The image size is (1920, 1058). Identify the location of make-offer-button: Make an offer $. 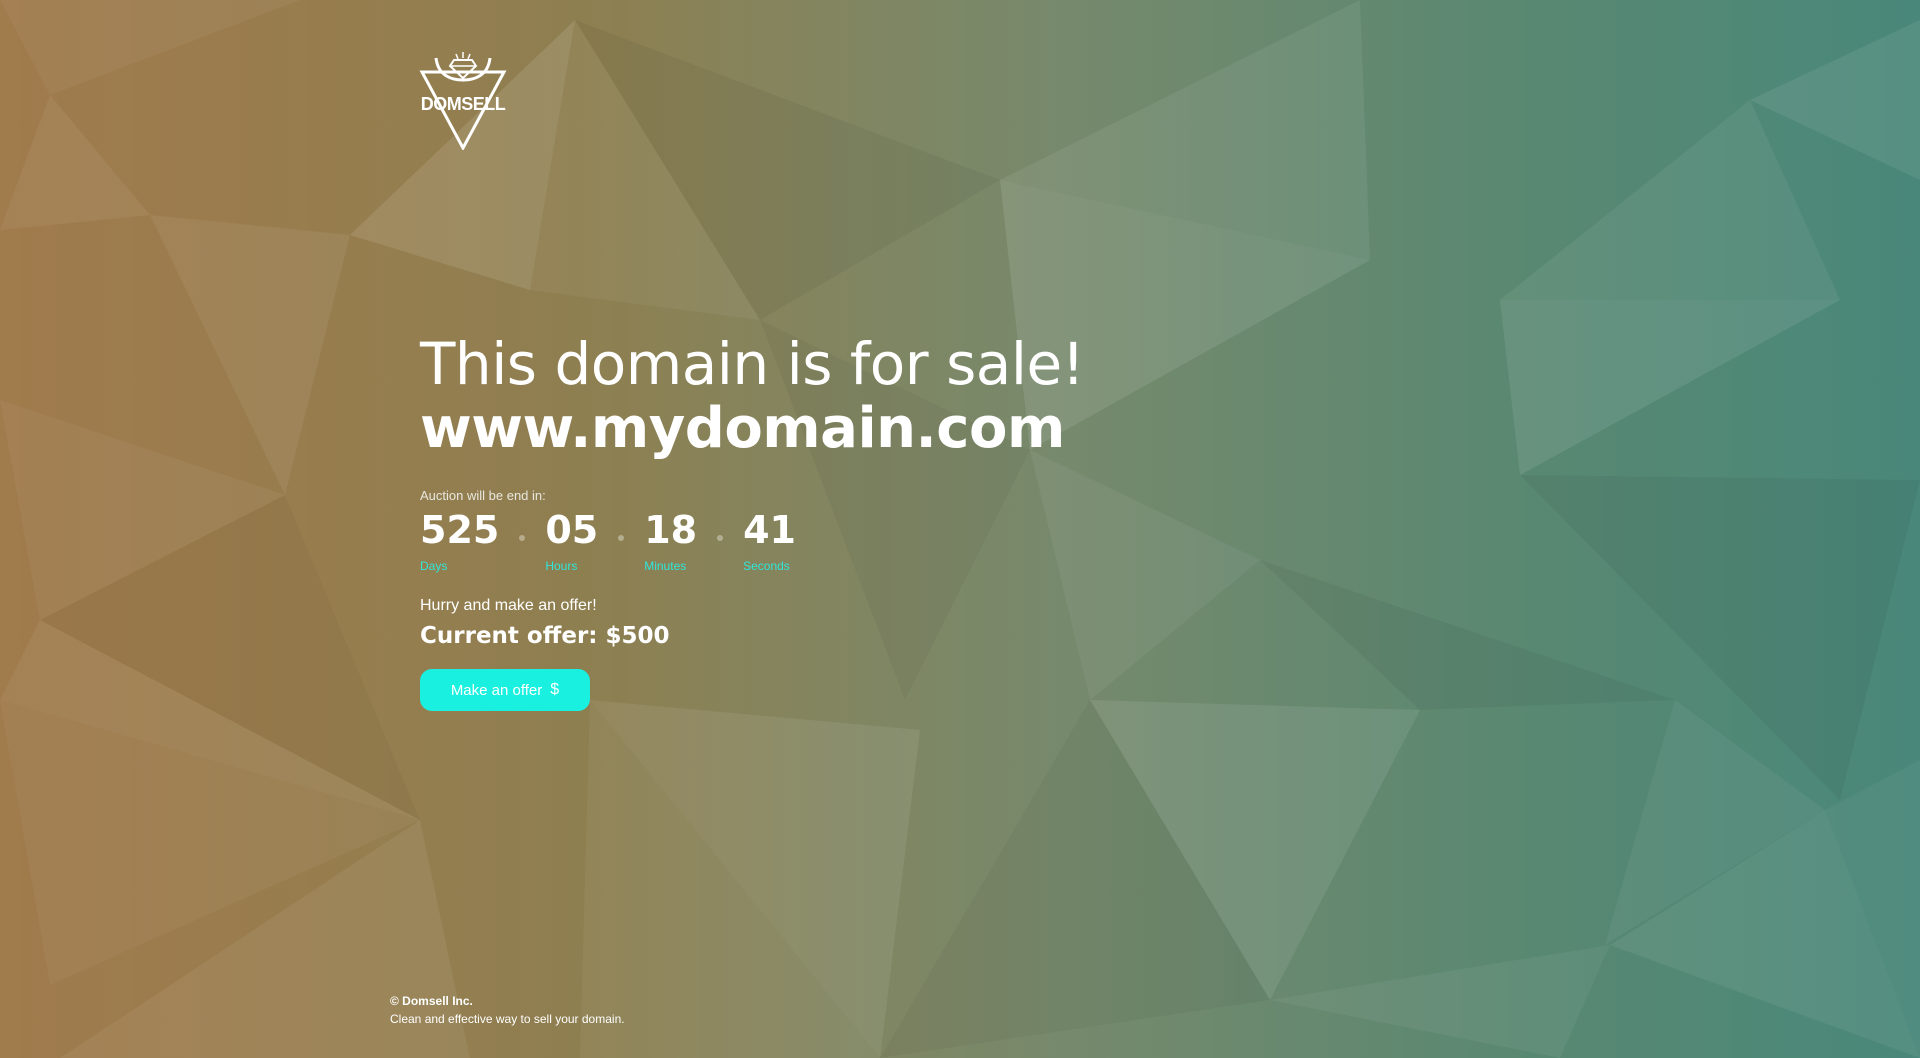
(505, 690).